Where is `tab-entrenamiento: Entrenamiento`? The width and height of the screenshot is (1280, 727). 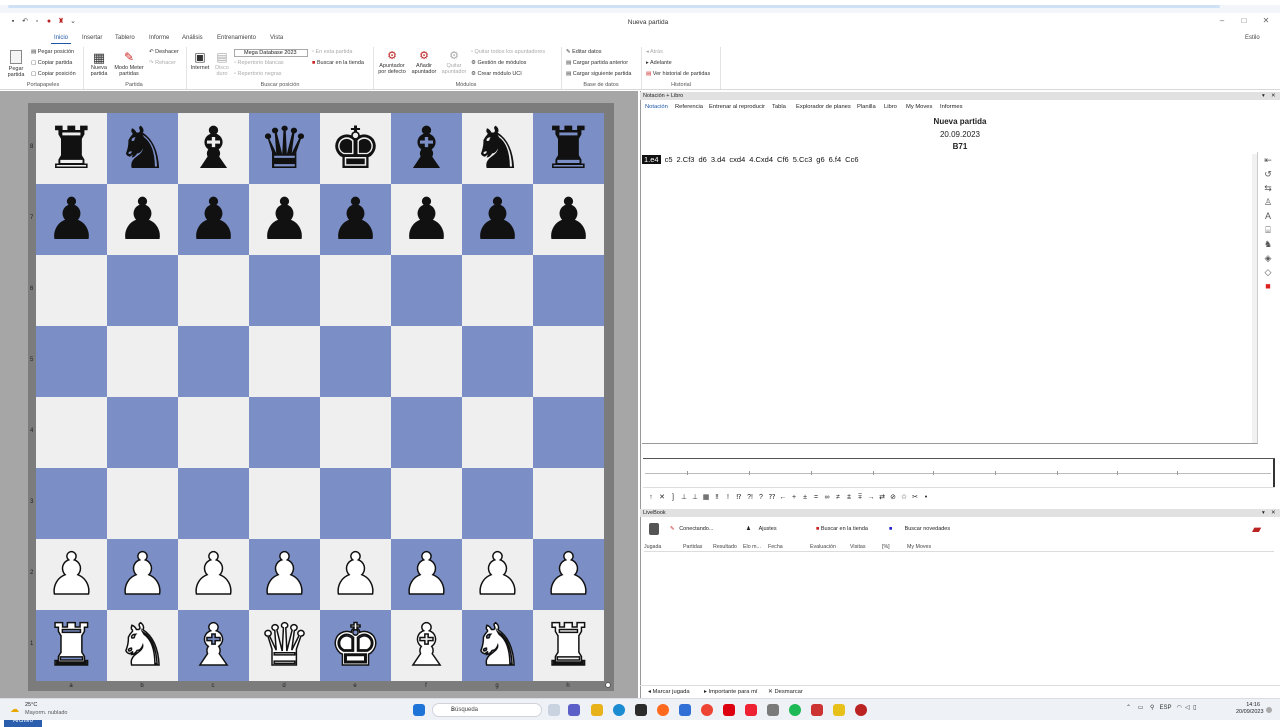
tab-entrenamiento: Entrenamiento is located at coordinates (236, 38).